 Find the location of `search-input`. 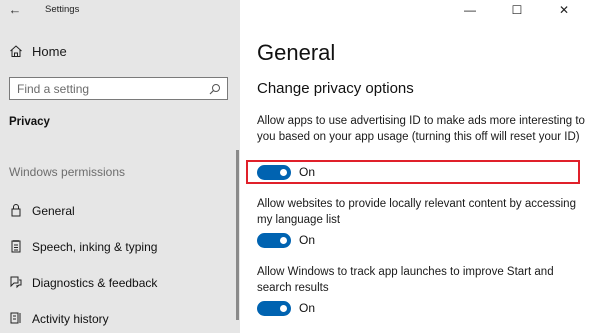

search-input is located at coordinates (105, 88).